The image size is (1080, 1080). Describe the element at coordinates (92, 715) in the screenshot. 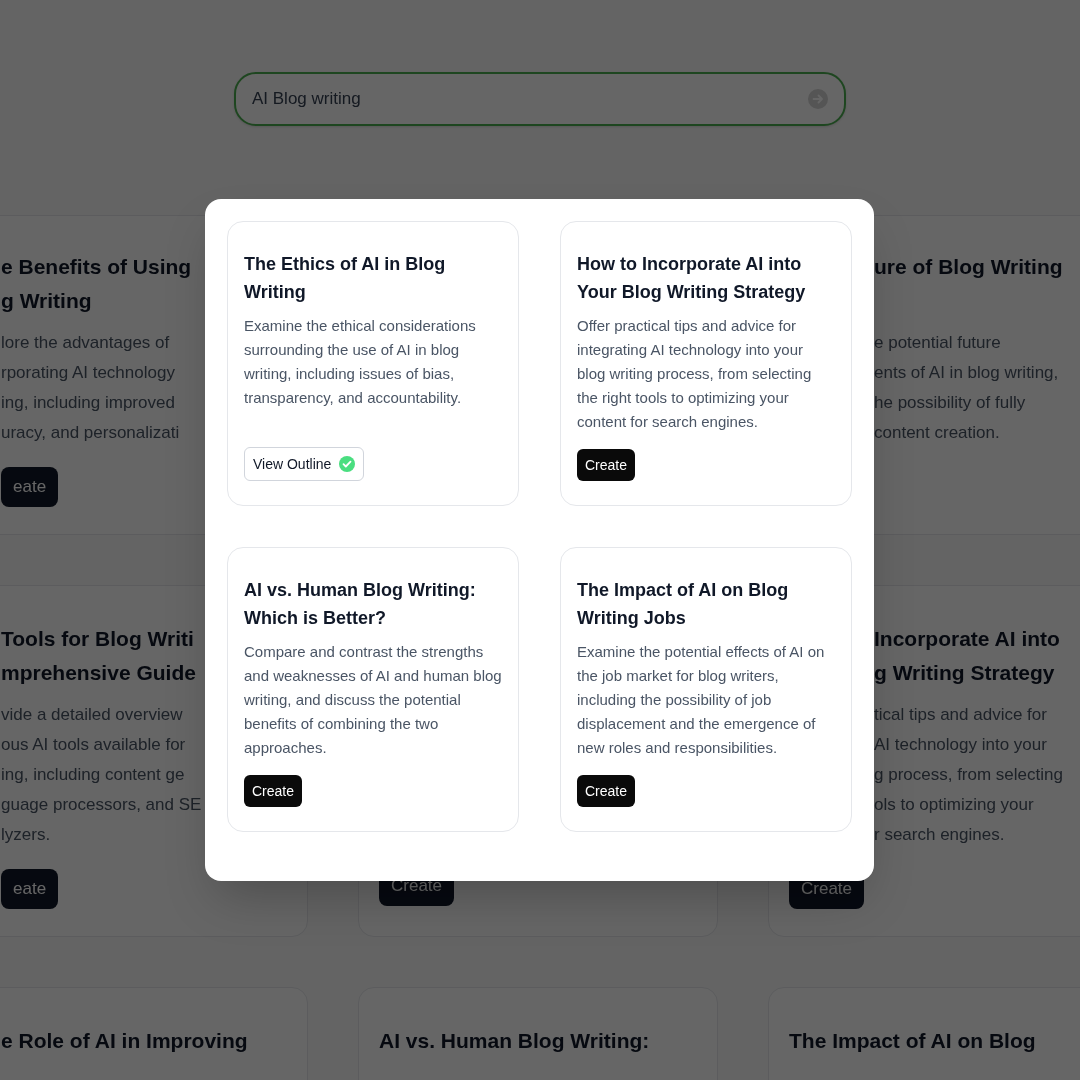

I see `card-description: vide a detailed overview` at that location.